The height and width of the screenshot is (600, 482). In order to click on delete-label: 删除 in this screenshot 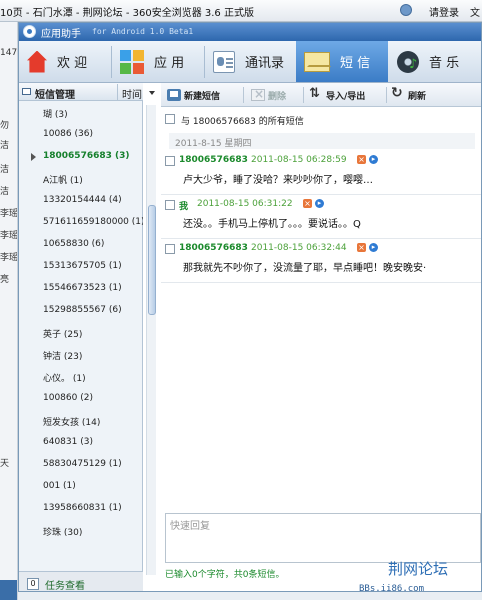, I will do `click(277, 96)`.